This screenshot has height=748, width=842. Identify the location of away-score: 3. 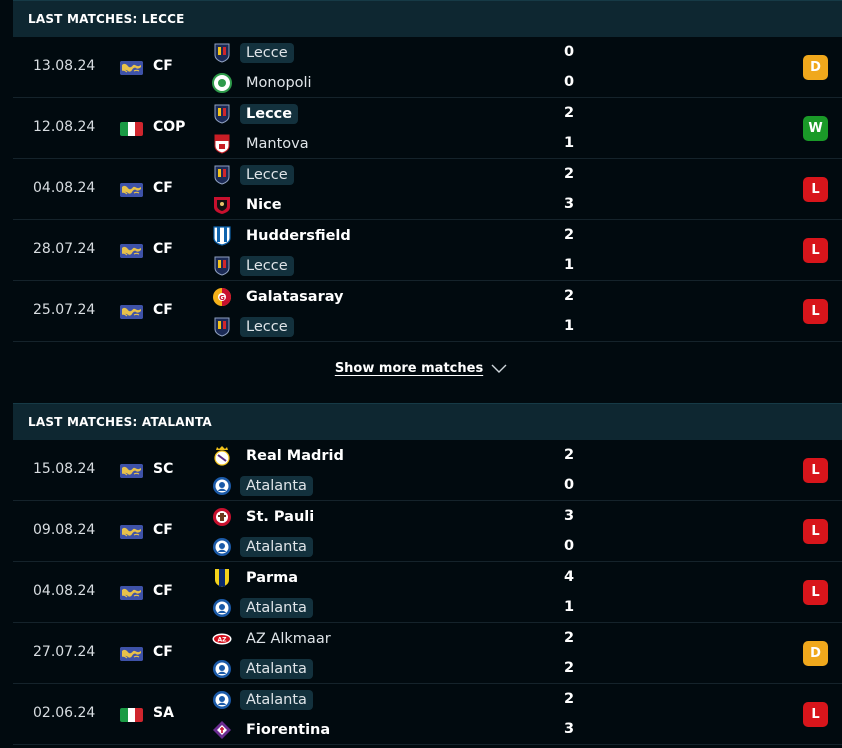
(569, 204).